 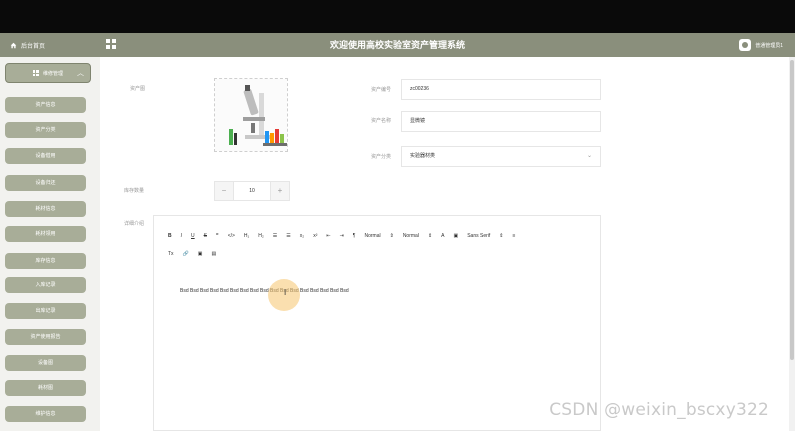 What do you see at coordinates (138, 89) in the screenshot?
I see `photo-label: 资产图` at bounding box center [138, 89].